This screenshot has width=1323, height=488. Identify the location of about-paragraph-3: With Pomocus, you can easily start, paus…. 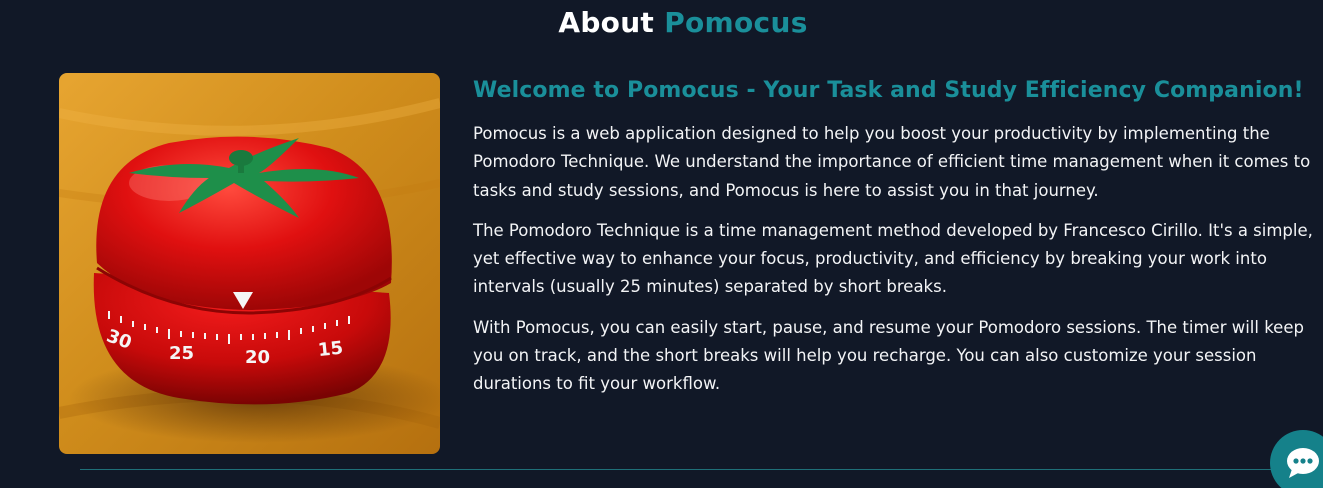
(888, 355).